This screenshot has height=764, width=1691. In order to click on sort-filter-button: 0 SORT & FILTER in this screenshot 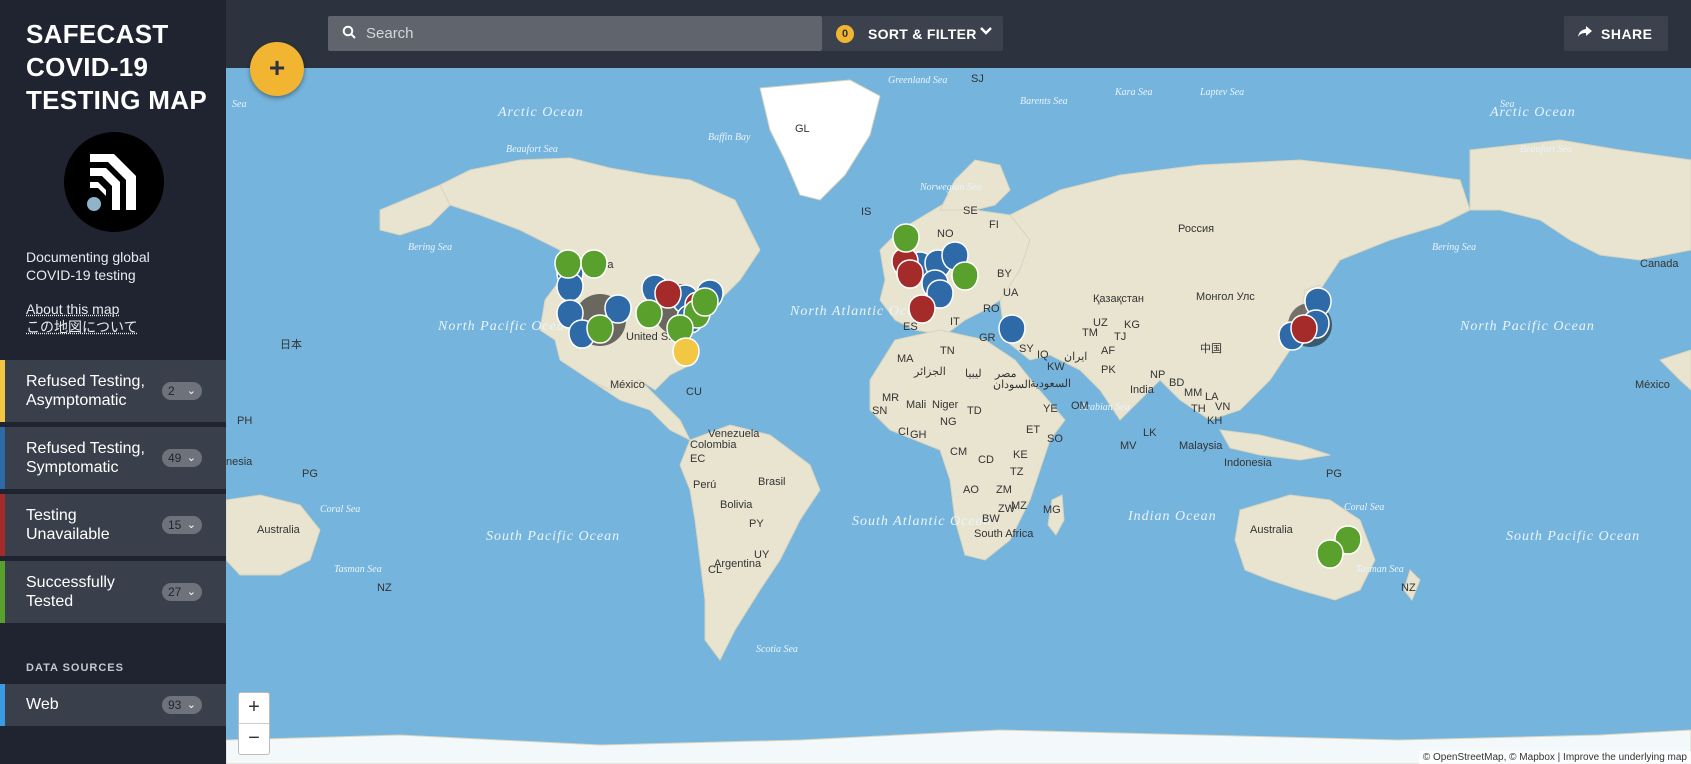, I will do `click(912, 33)`.